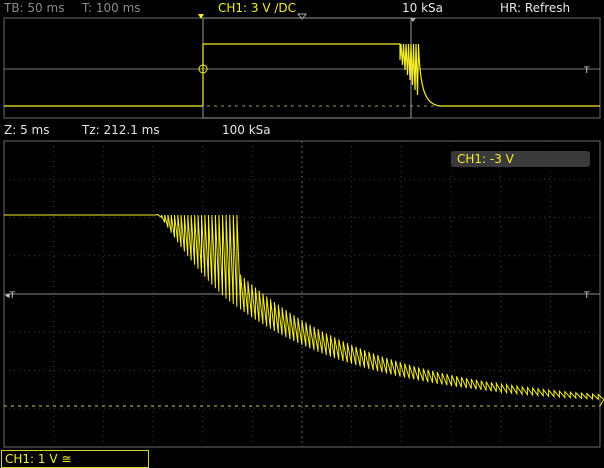 This screenshot has width=604, height=468. I want to click on left-trigger-marker: ◂T, so click(10, 296).